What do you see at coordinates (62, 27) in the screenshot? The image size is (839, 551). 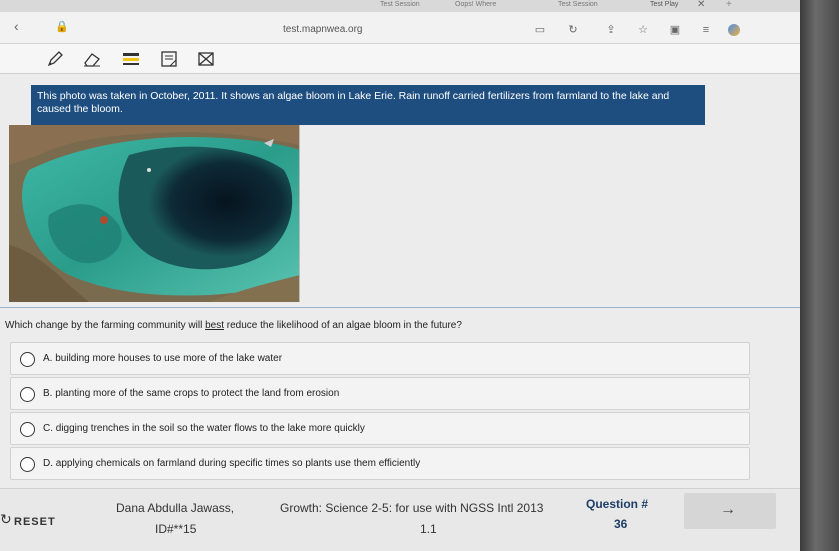 I see `lock-icon: 🔒` at bounding box center [62, 27].